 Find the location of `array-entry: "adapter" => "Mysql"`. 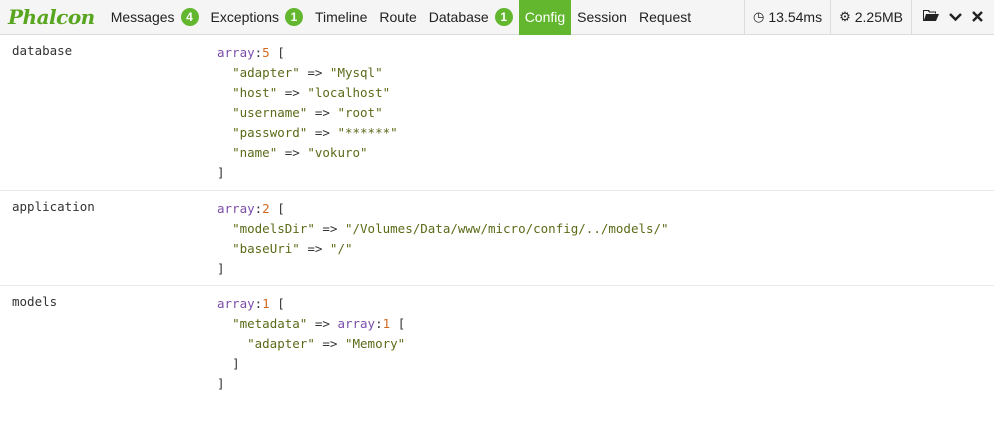

array-entry: "adapter" => "Mysql" is located at coordinates (307, 72).